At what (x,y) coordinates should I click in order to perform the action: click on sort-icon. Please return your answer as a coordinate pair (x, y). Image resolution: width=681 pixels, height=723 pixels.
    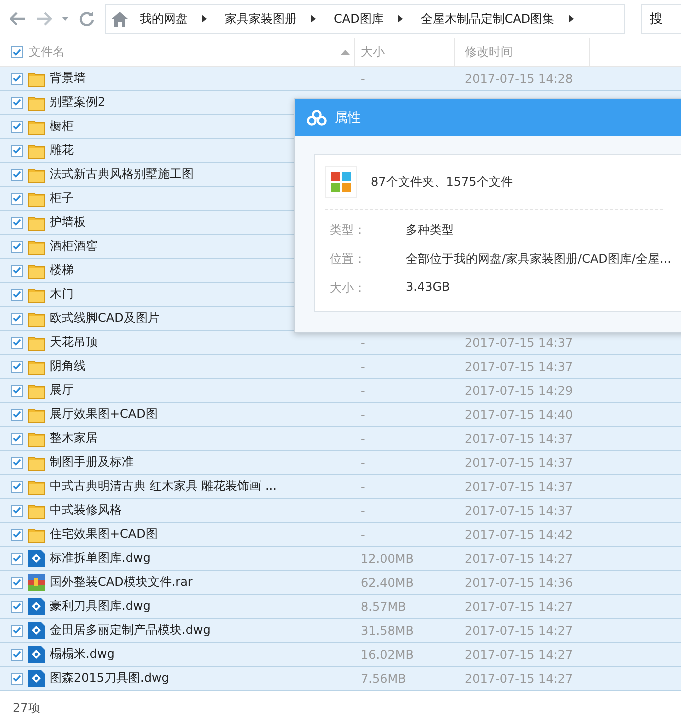
    Looking at the image, I should click on (345, 52).